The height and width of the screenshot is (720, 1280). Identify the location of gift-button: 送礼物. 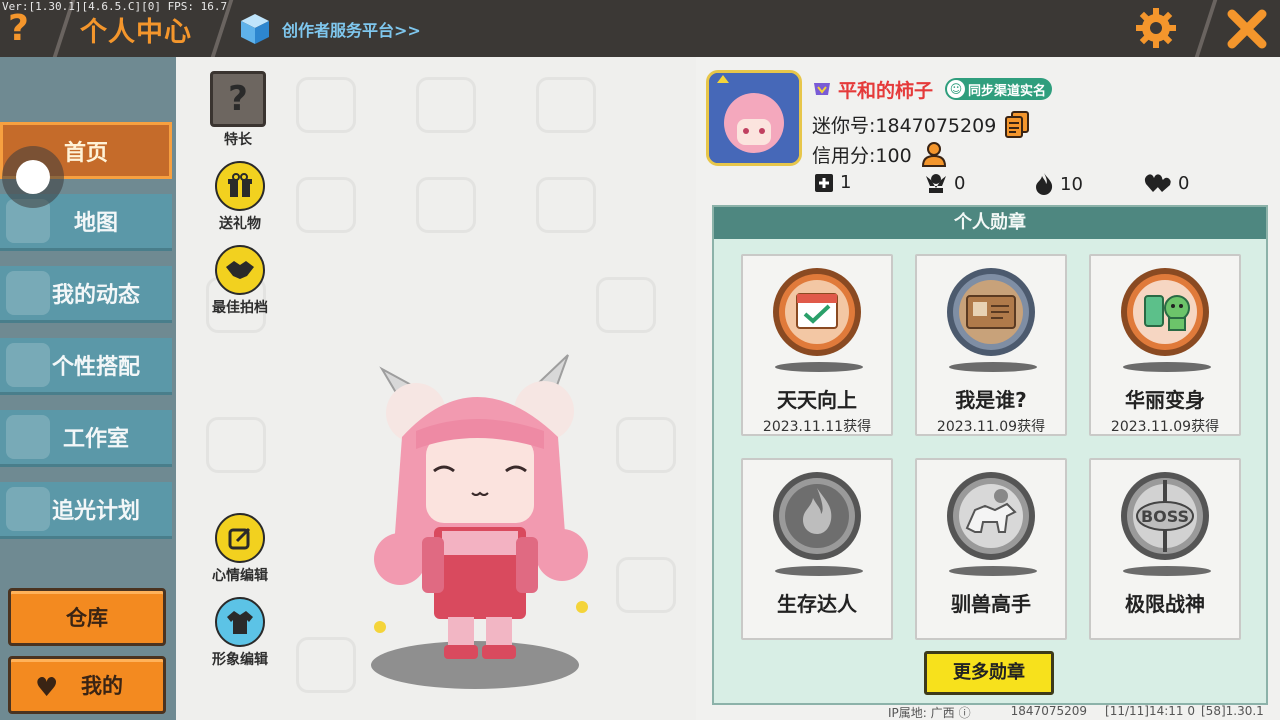
(240, 197).